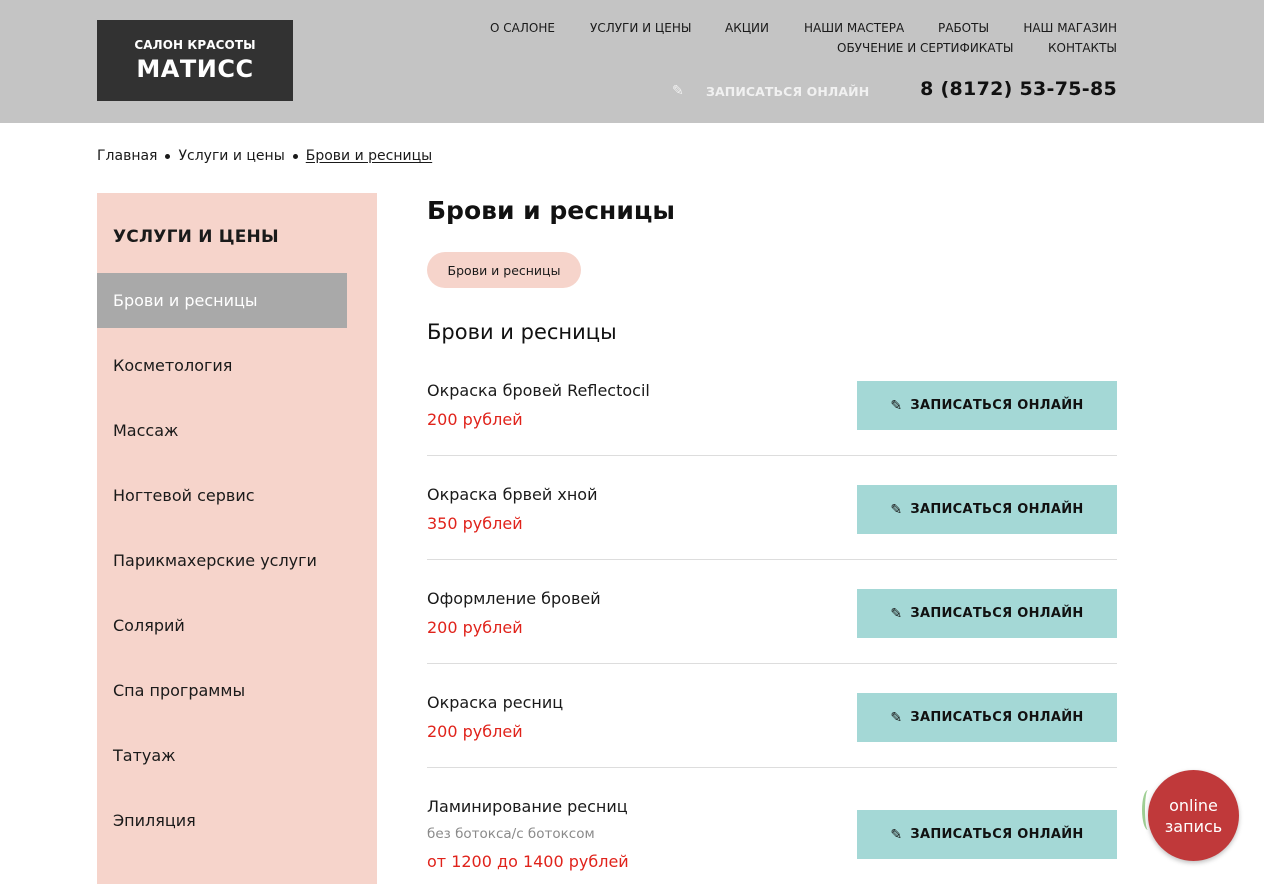  What do you see at coordinates (222, 300) in the screenshot?
I see `sidebar-item-brows: Брови и ресницы` at bounding box center [222, 300].